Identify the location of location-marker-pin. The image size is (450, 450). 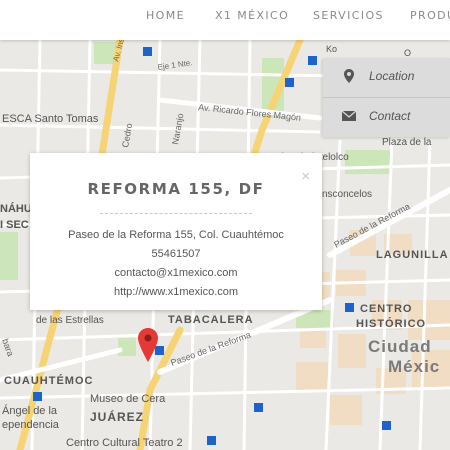
(148, 347).